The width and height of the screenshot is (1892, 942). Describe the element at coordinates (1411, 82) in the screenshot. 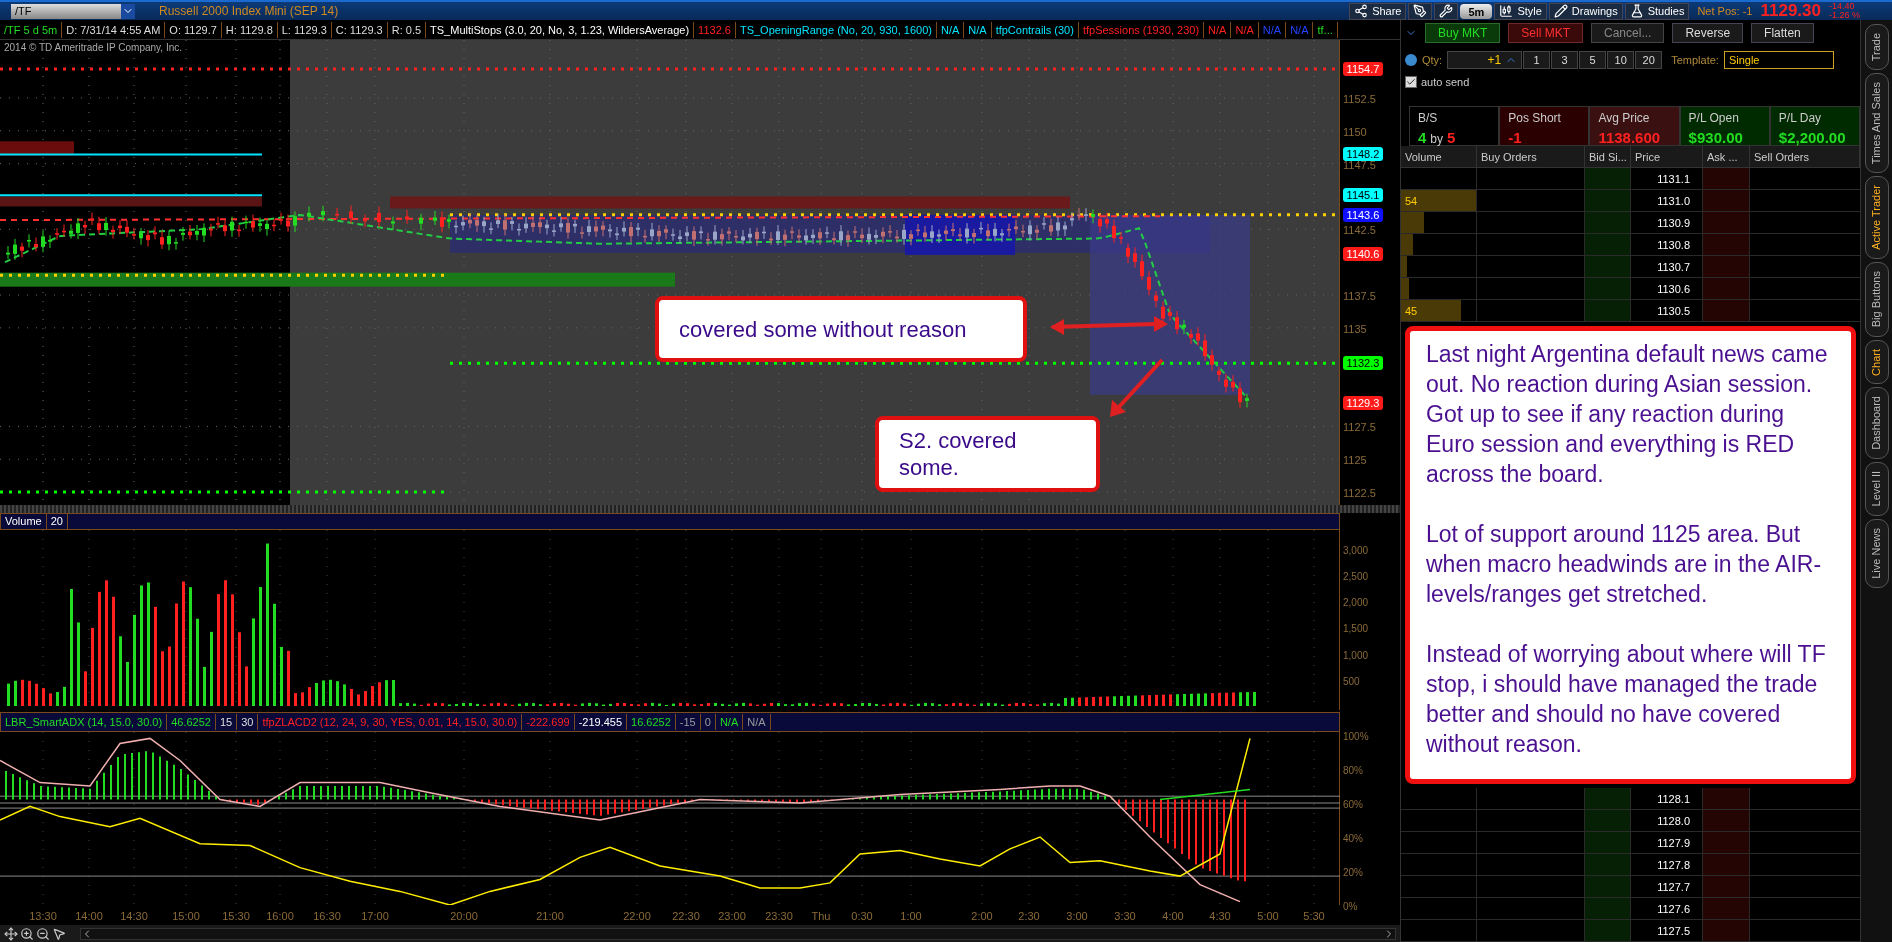

I see `auto-send-checkbox` at that location.